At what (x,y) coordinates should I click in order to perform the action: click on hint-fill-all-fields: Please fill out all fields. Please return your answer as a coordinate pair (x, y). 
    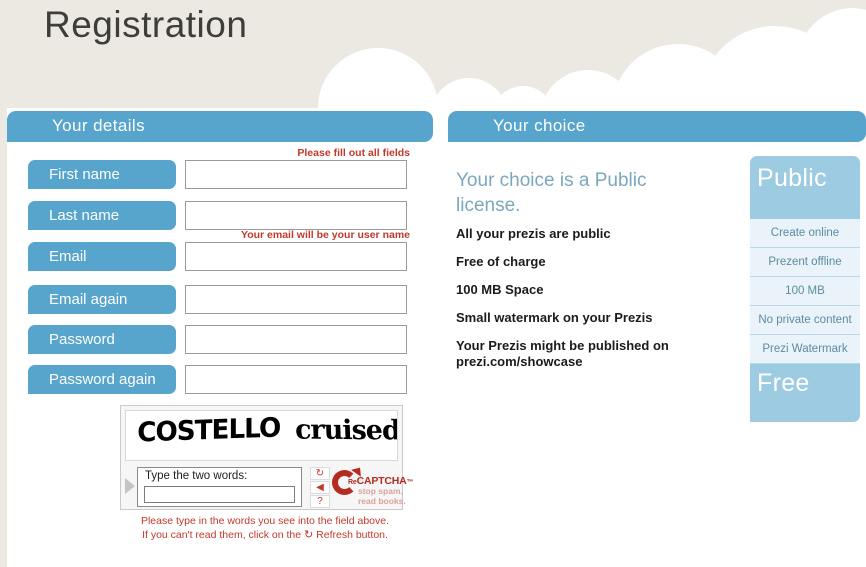
    Looking at the image, I should click on (353, 153).